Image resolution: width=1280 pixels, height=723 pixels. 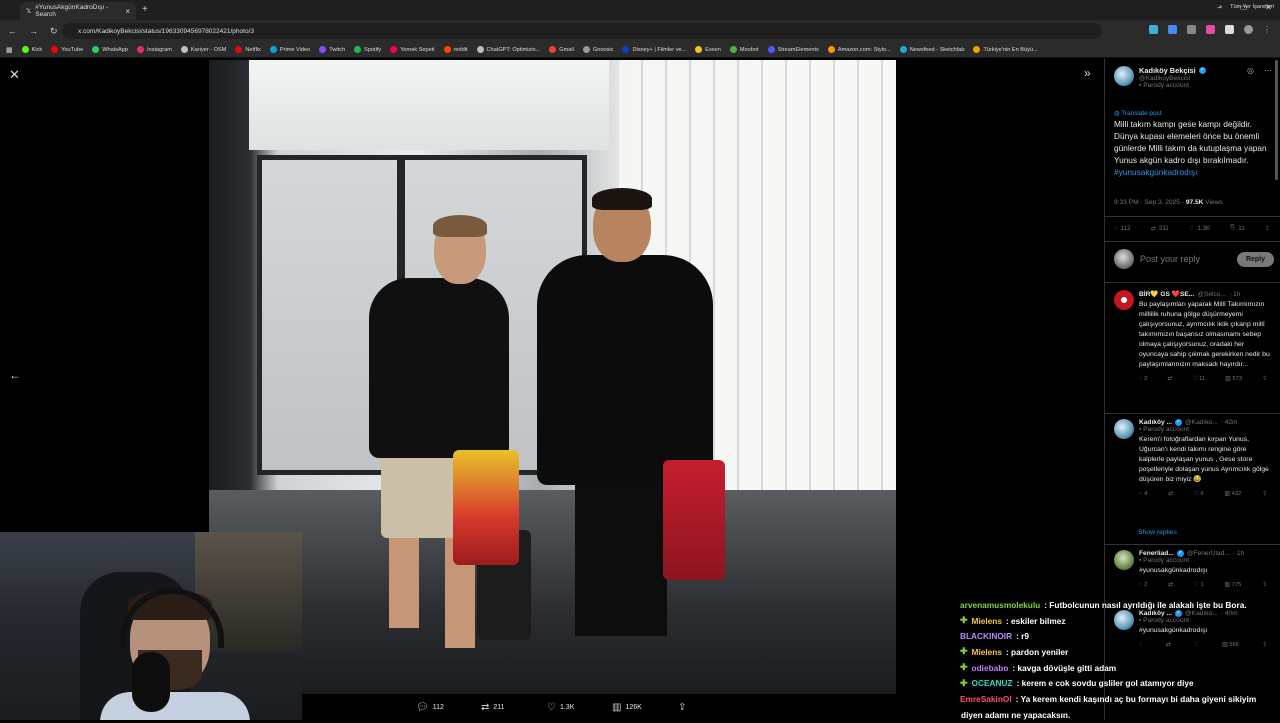 I want to click on new-tab-icon: +, so click(x=145, y=9).